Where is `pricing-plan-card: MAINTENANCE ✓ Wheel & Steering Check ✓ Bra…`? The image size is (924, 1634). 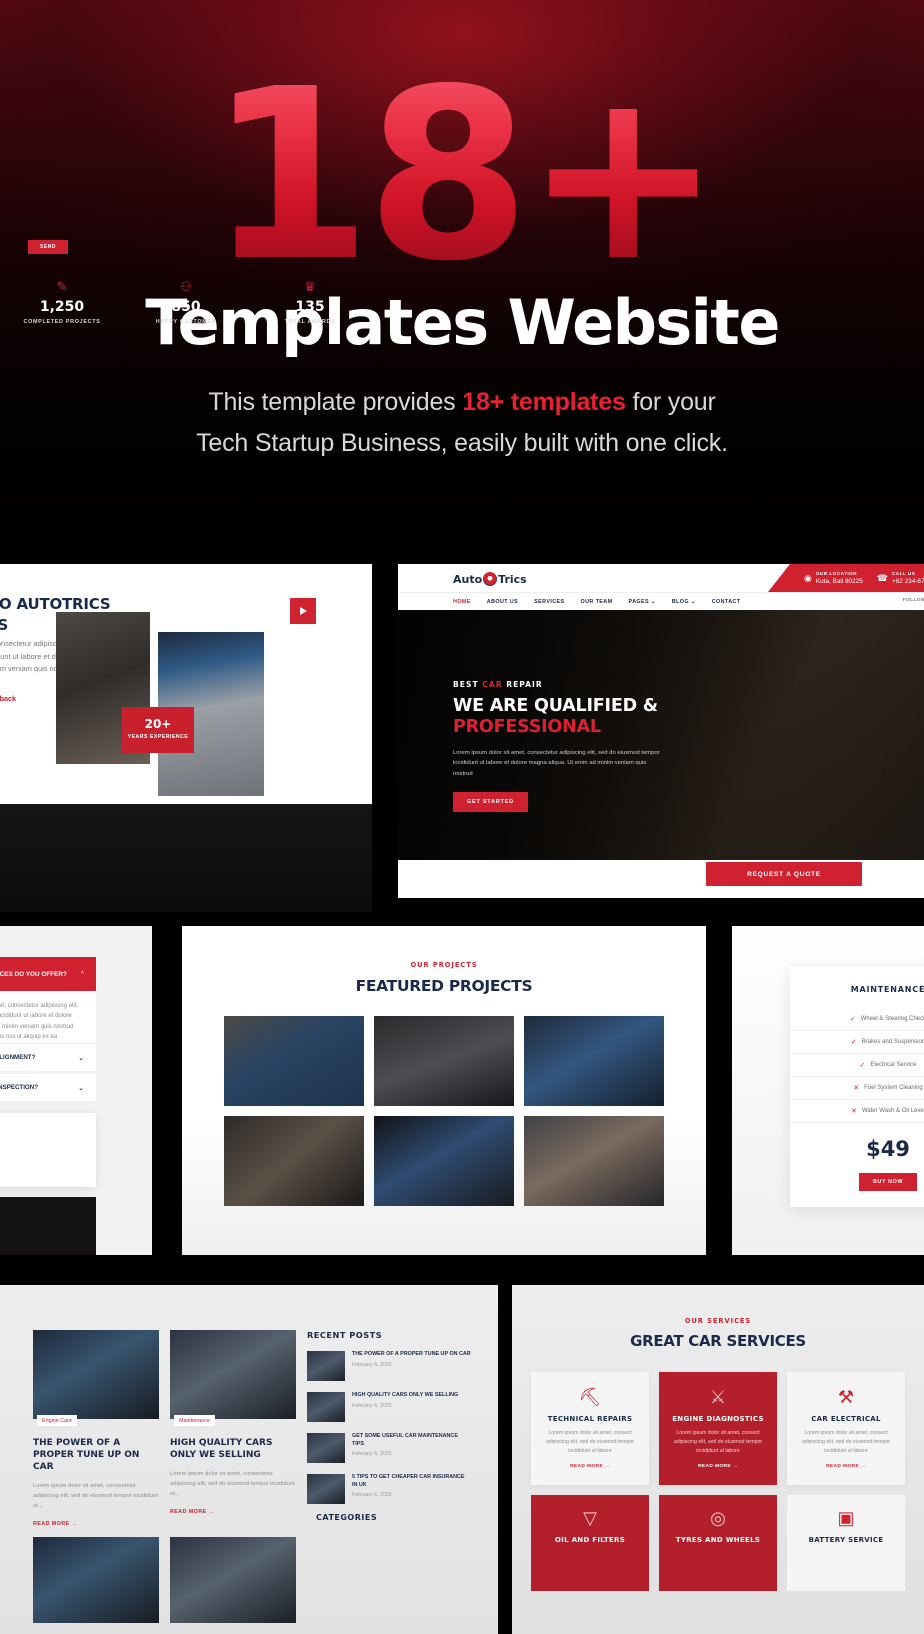
pricing-plan-card: MAINTENANCE ✓ Wheel & Steering Check ✓ Bra… is located at coordinates (857, 1087).